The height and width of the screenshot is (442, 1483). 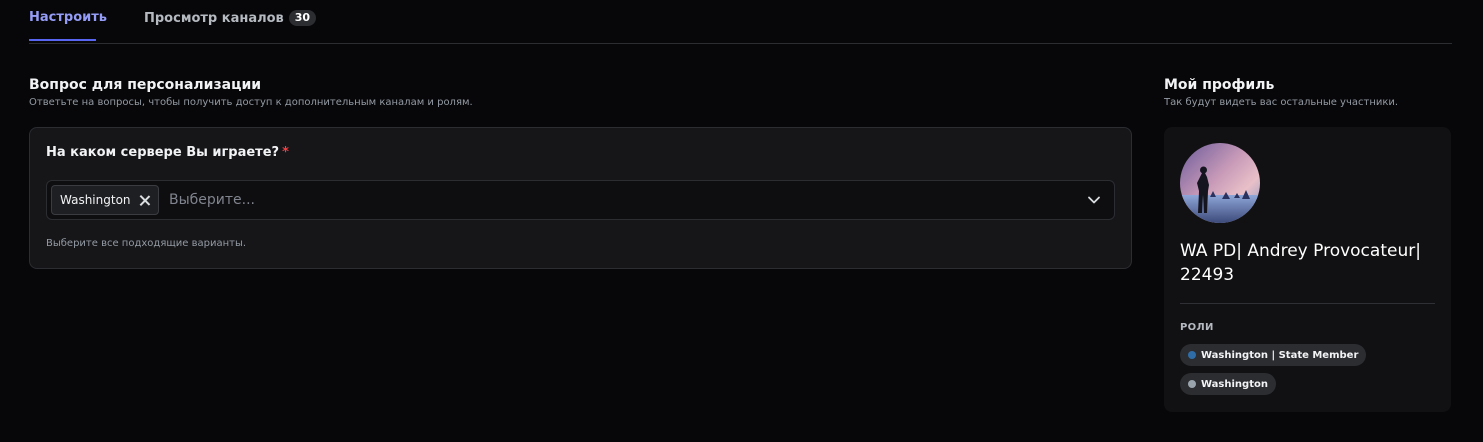 I want to click on role-pill: Washington, so click(x=1228, y=384).